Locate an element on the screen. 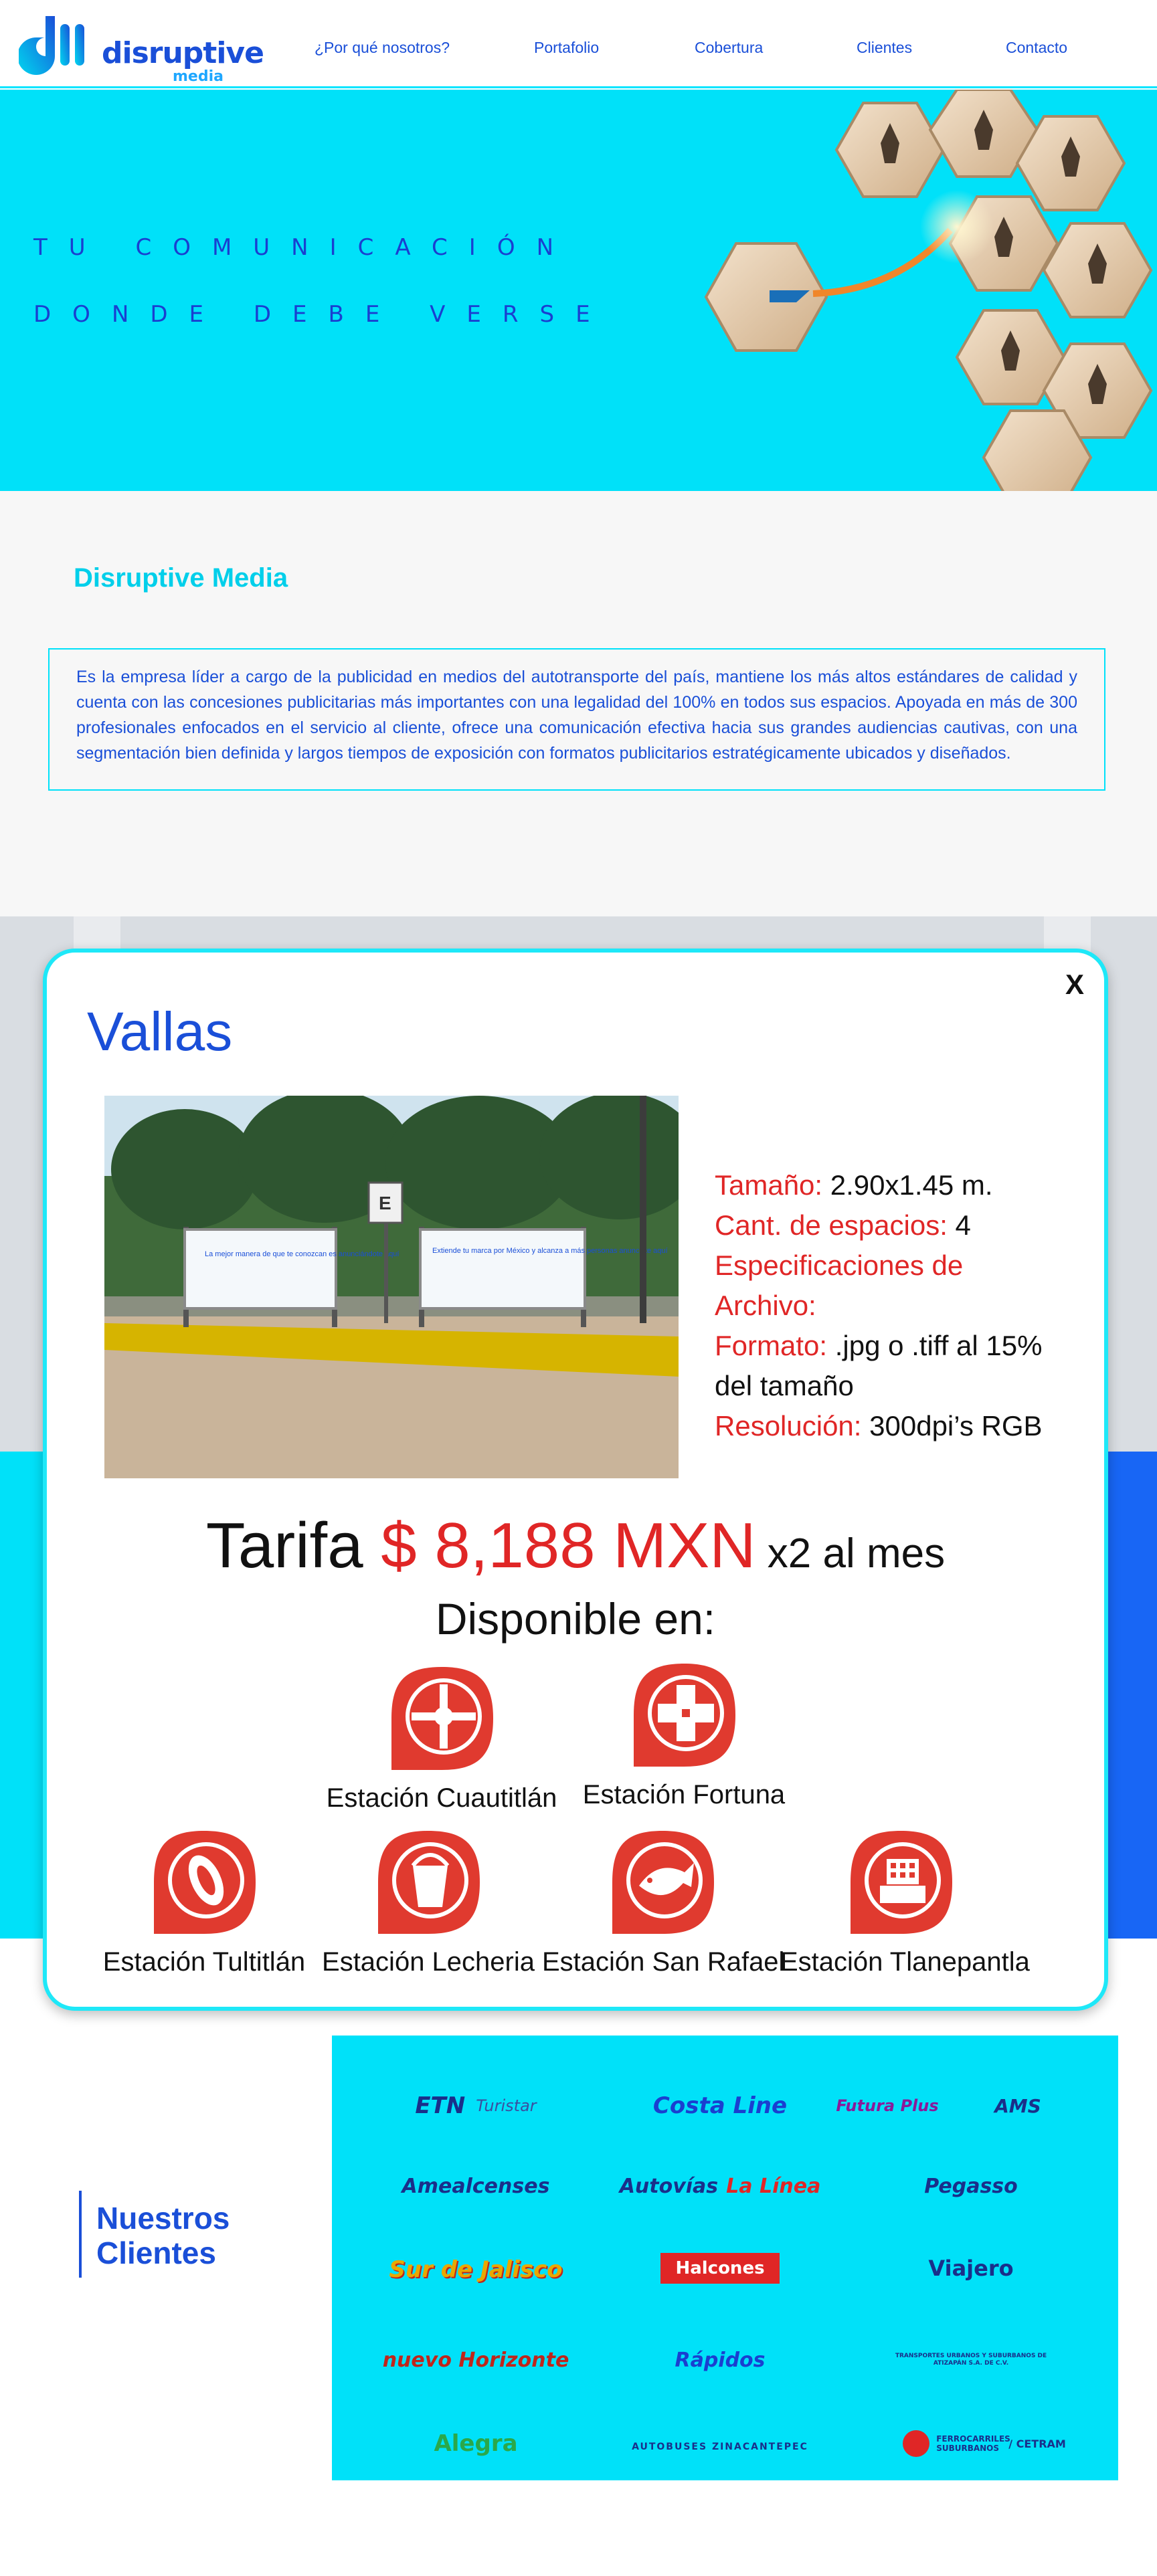 Image resolution: width=1157 pixels, height=2576 pixels. spec-format-key: Formato: is located at coordinates (771, 1345).